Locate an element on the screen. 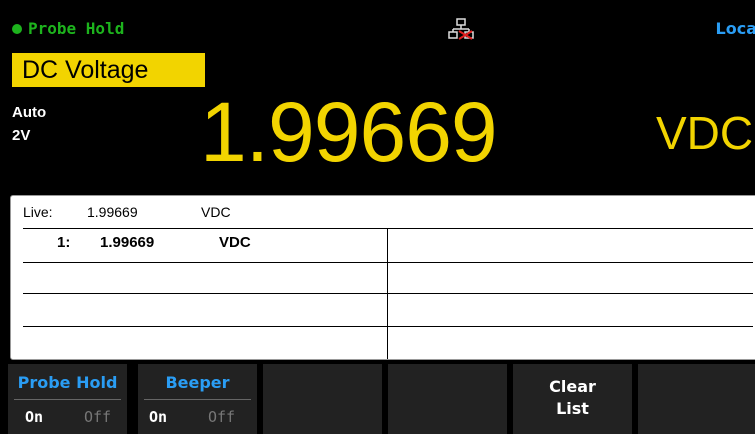 The image size is (755, 434). probe-hold-softkey: Probe Hold On Off is located at coordinates (67, 399).